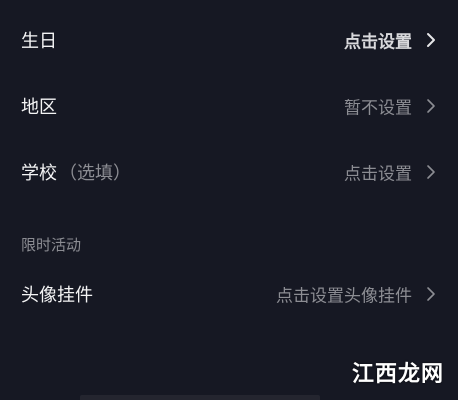  Describe the element at coordinates (200, 397) in the screenshot. I see `bottom-bar` at that location.